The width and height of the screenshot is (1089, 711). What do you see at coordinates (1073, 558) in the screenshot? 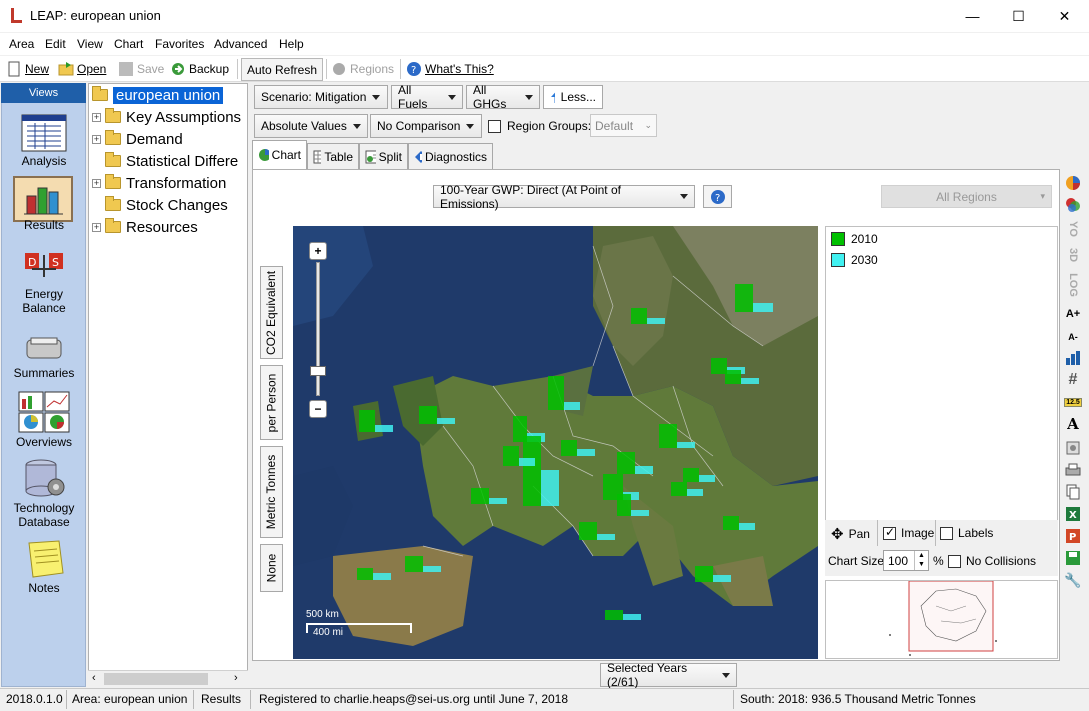
I see `save-favorite-icon` at bounding box center [1073, 558].